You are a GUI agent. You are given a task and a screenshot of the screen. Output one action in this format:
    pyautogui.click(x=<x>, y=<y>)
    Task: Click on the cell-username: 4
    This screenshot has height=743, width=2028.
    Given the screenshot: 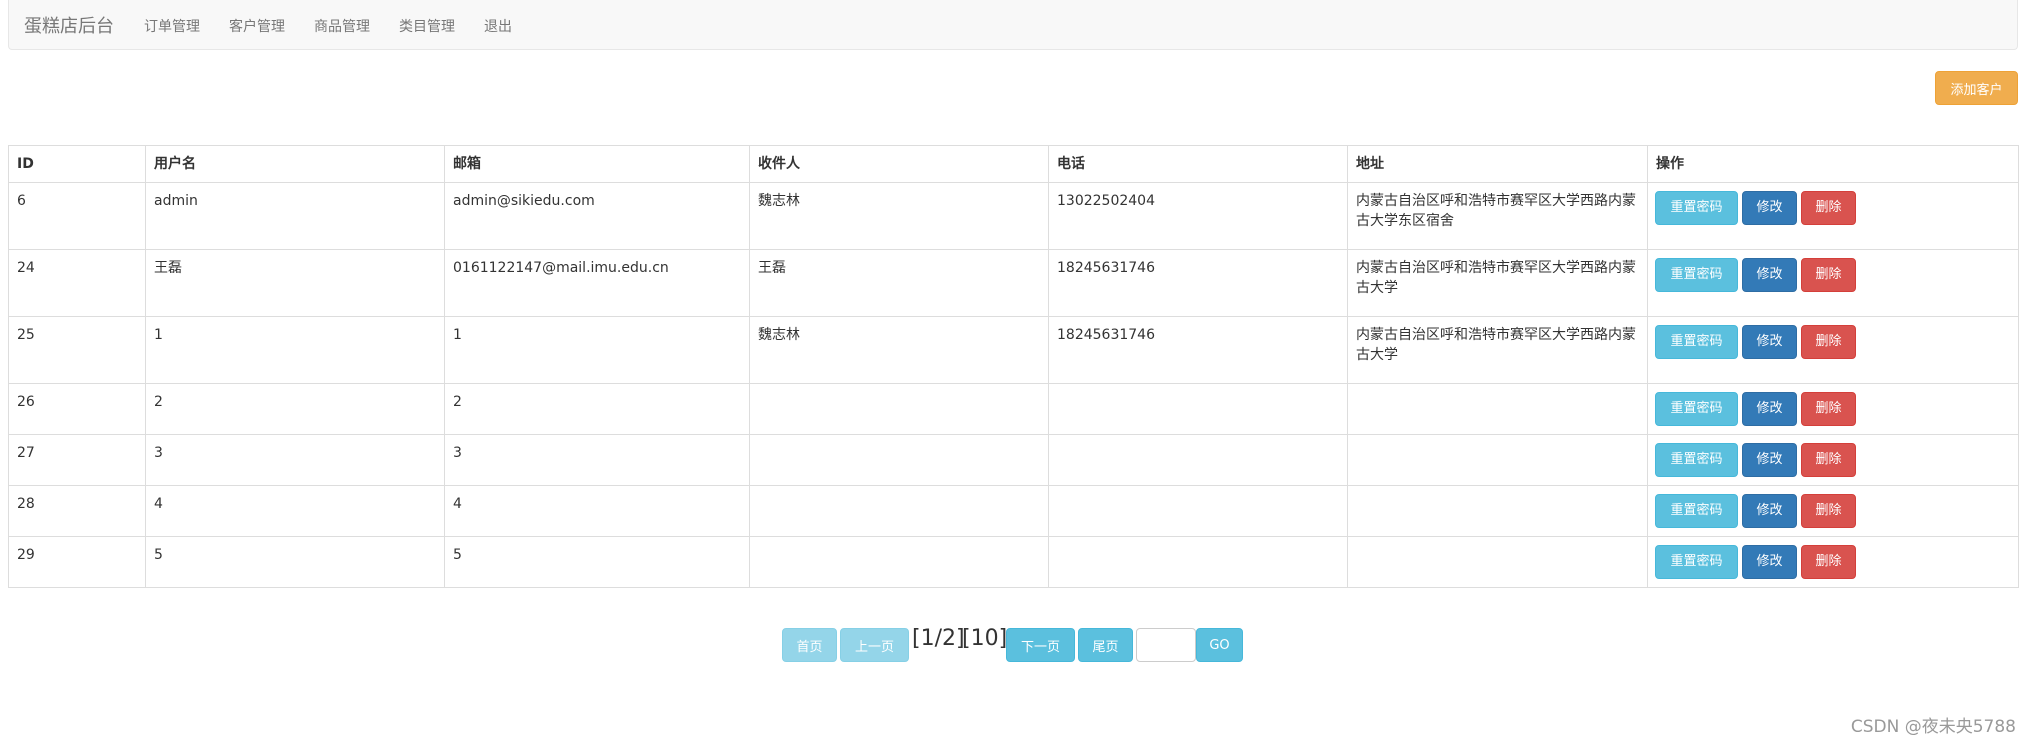 What is the action you would take?
    pyautogui.click(x=295, y=511)
    